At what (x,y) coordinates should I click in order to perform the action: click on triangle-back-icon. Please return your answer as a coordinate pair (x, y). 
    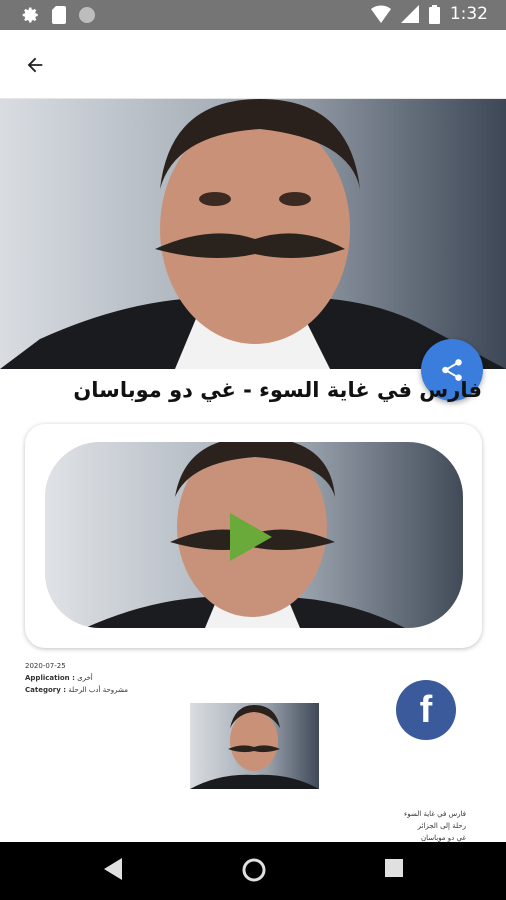
    Looking at the image, I should click on (113, 869).